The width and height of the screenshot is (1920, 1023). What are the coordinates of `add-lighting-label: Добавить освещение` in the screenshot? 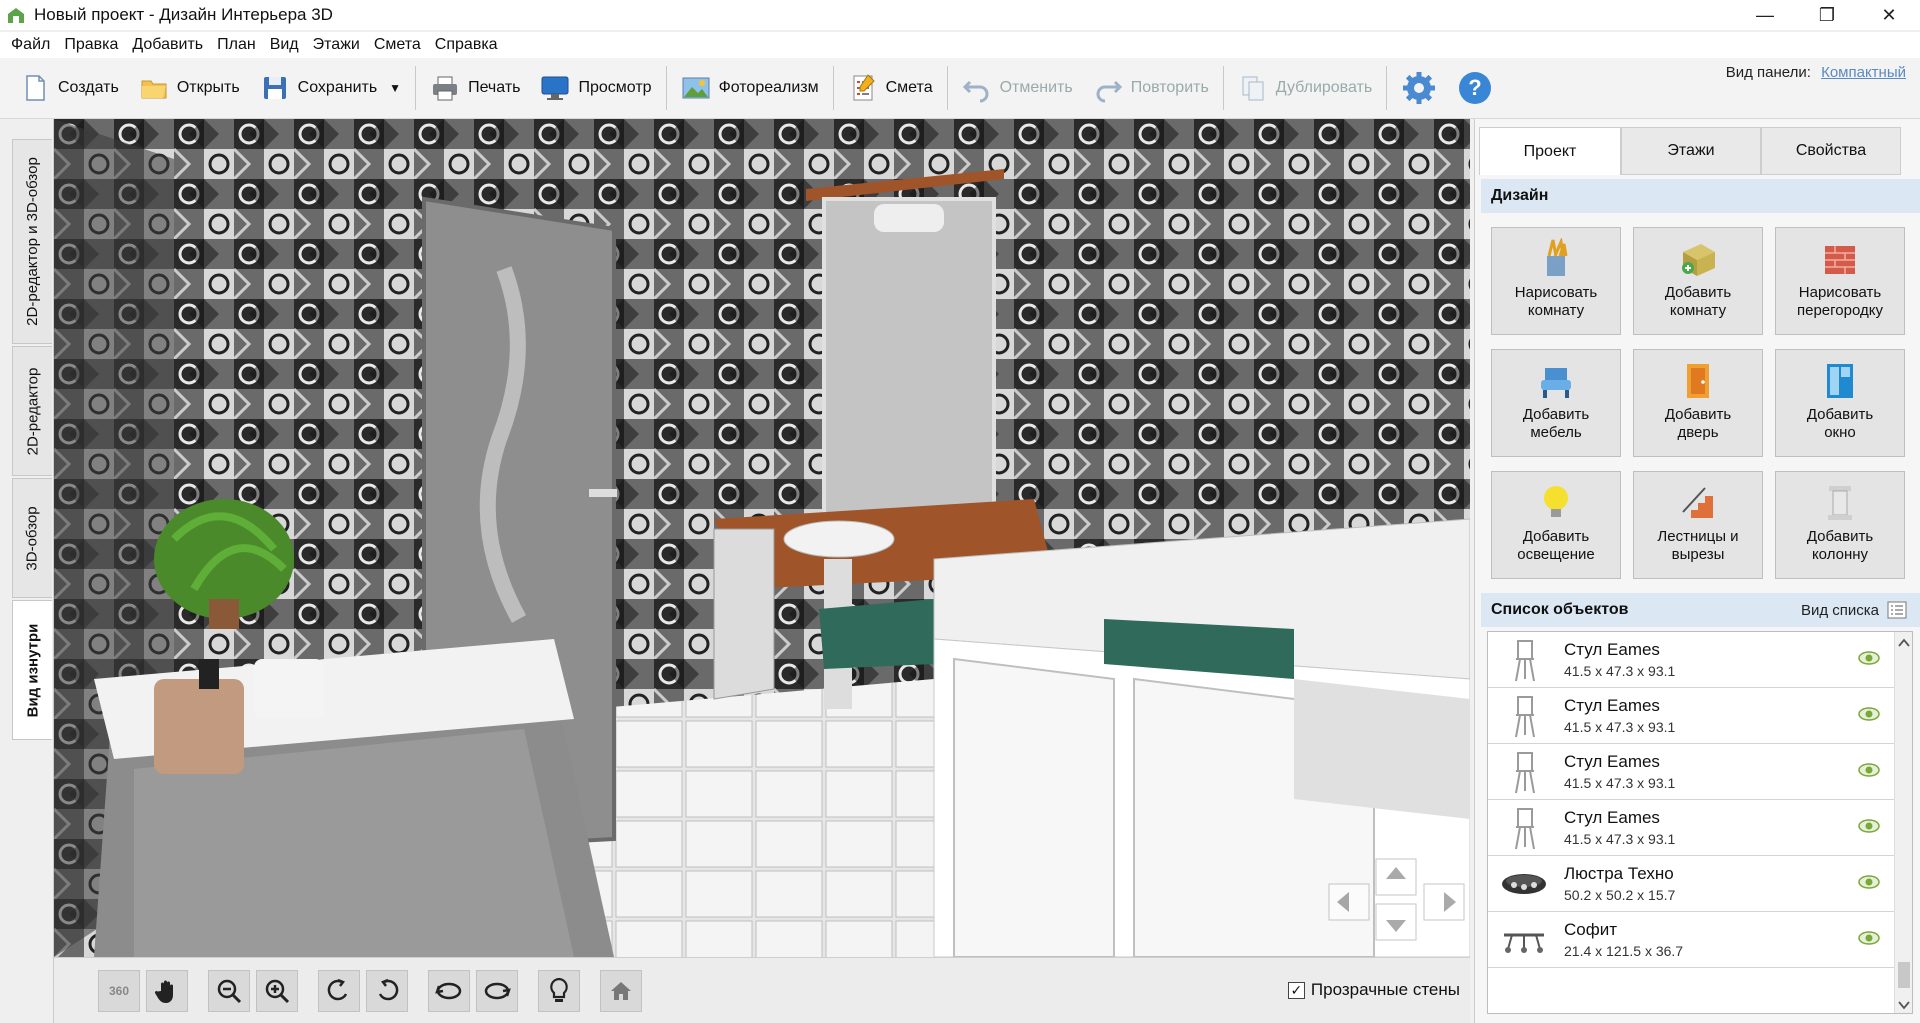 It's located at (1556, 545).